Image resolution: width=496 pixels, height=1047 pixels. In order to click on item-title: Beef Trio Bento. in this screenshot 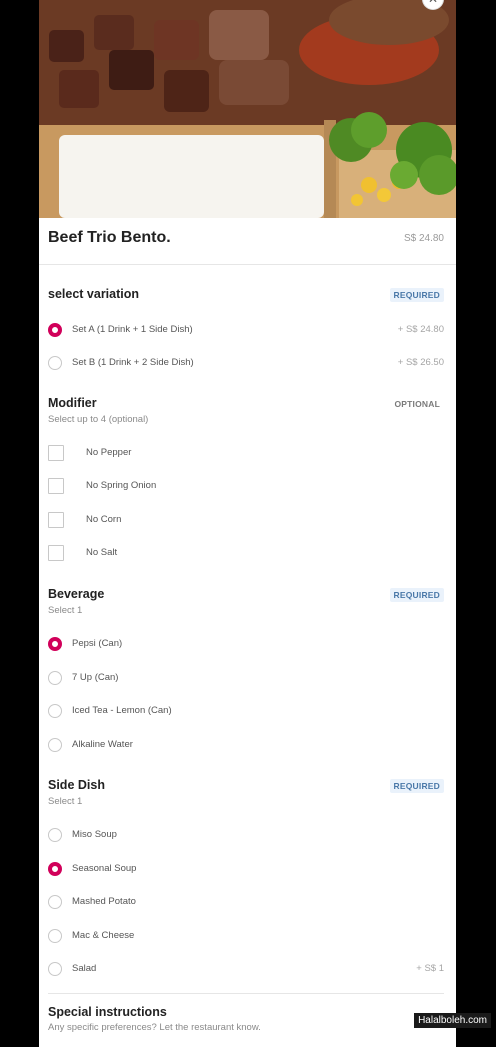, I will do `click(109, 237)`.